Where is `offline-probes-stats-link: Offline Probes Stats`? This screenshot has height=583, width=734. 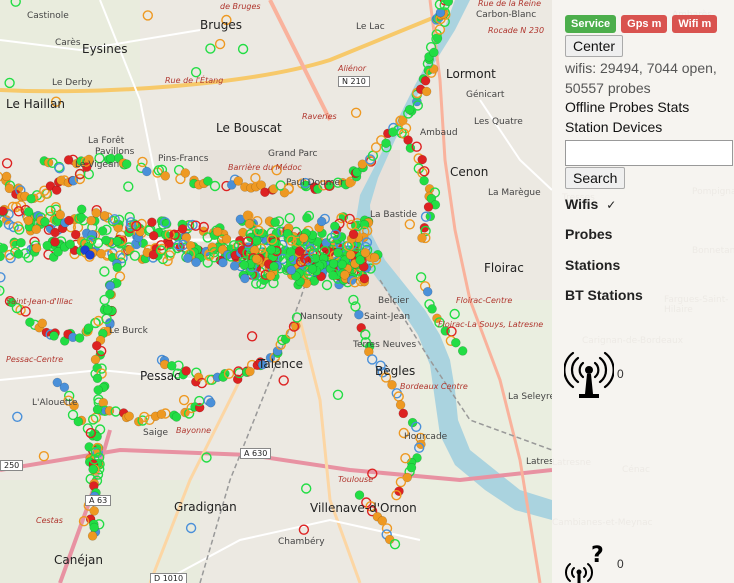
offline-probes-stats-link: Offline Probes Stats is located at coordinates (627, 107).